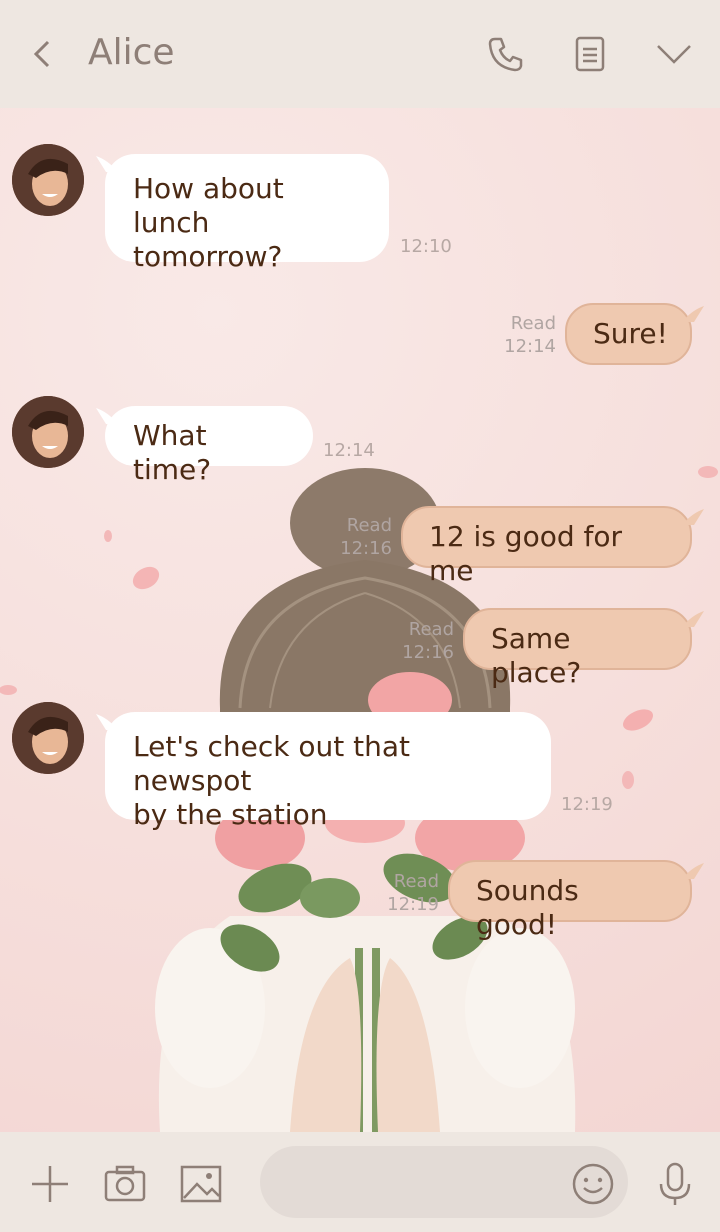 The image size is (720, 1232). Describe the element at coordinates (172, 452) in the screenshot. I see `message-text: What time?` at that location.